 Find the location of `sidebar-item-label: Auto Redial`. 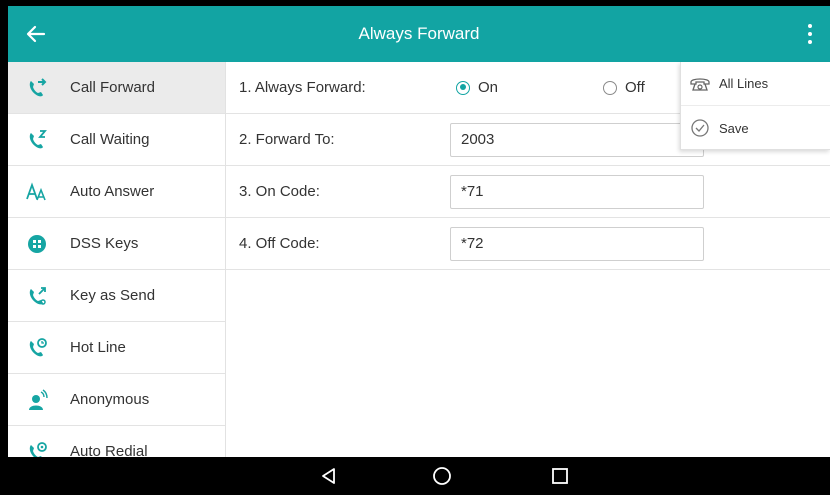

sidebar-item-label: Auto Redial is located at coordinates (109, 450).